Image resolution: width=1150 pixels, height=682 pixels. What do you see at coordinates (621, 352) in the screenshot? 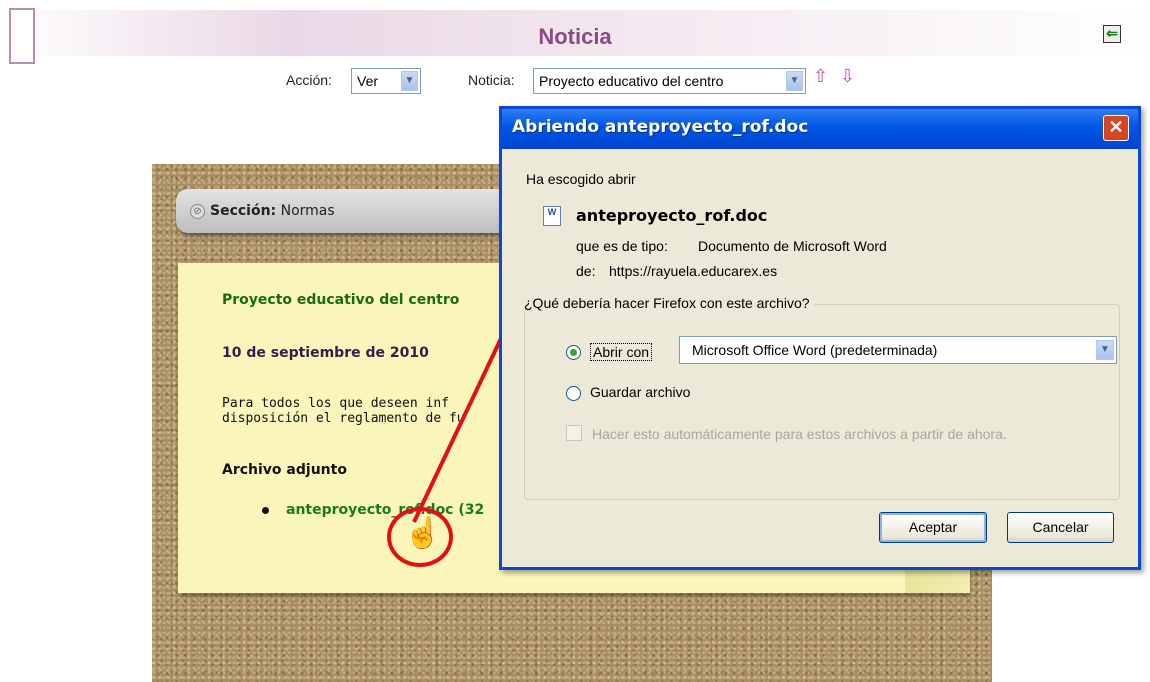
I see `open-with-label: Abrir con` at bounding box center [621, 352].